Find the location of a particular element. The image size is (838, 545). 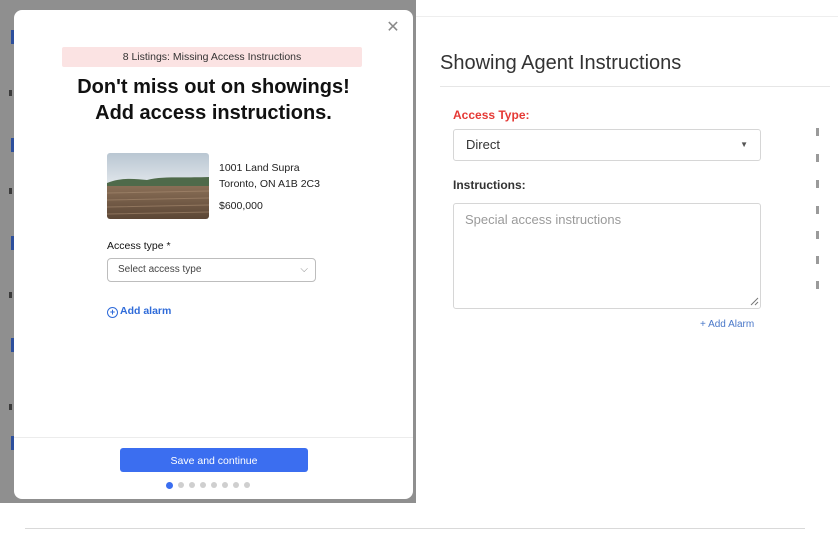

save-and-continue-button: Save and continue is located at coordinates (214, 460).